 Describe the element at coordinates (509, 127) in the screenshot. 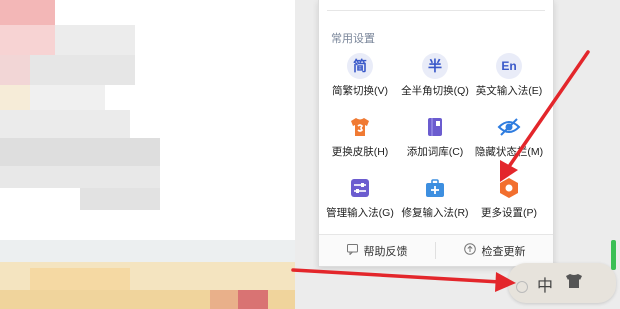

I see `hide-eye-icon` at that location.